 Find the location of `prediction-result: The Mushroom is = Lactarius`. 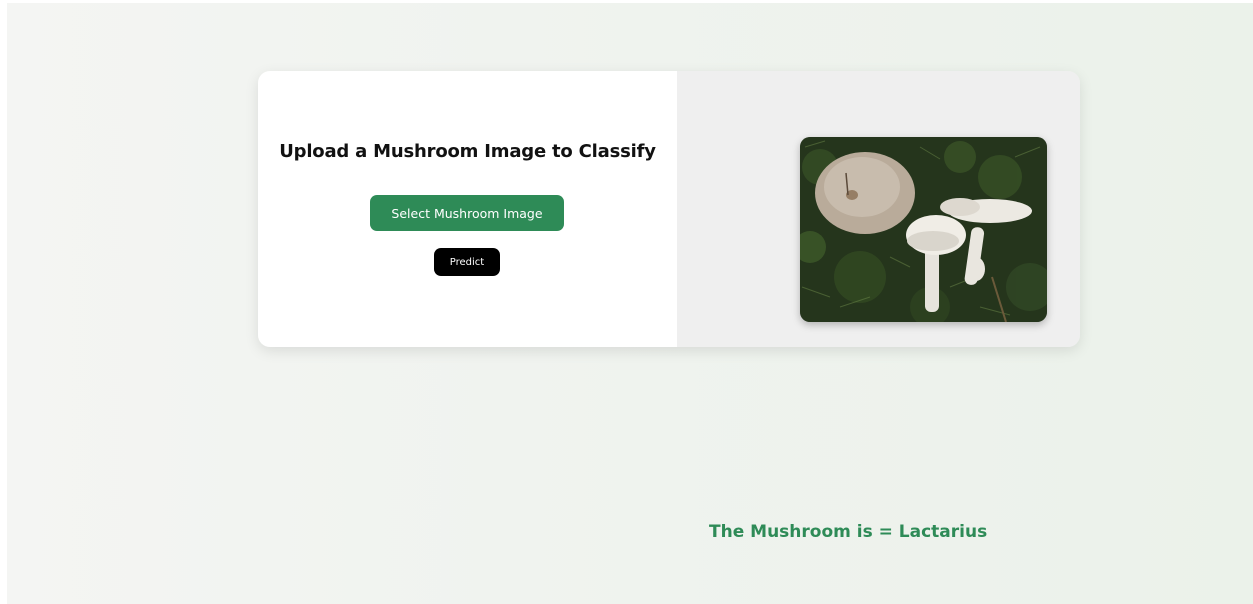

prediction-result: The Mushroom is = Lactarius is located at coordinates (848, 532).